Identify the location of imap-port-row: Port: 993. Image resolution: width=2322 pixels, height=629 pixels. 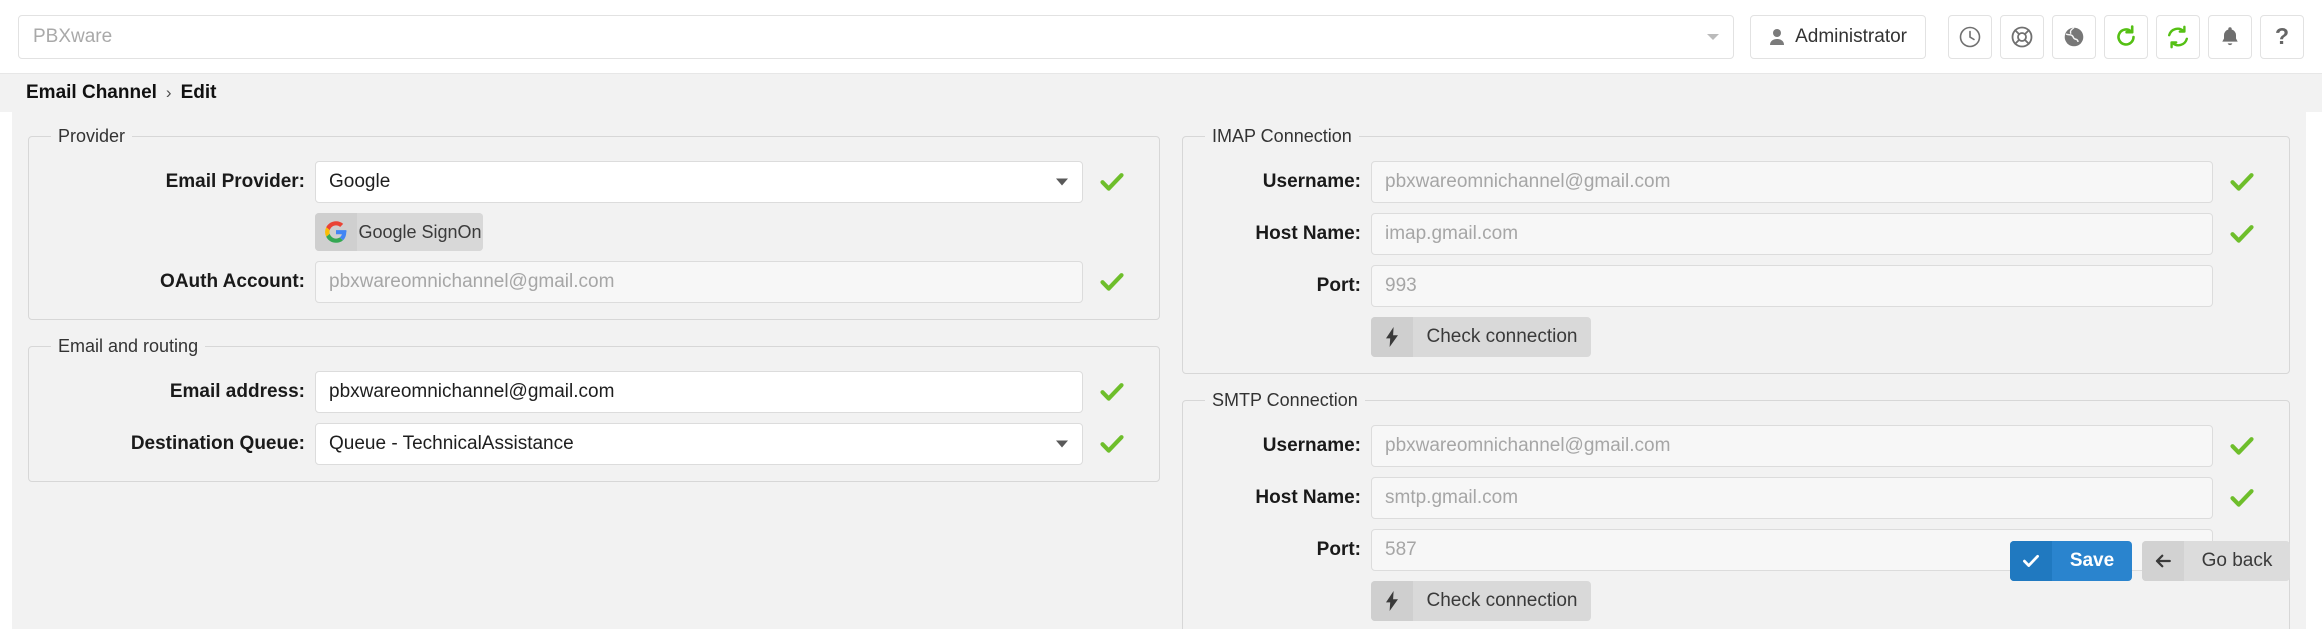
(1736, 286).